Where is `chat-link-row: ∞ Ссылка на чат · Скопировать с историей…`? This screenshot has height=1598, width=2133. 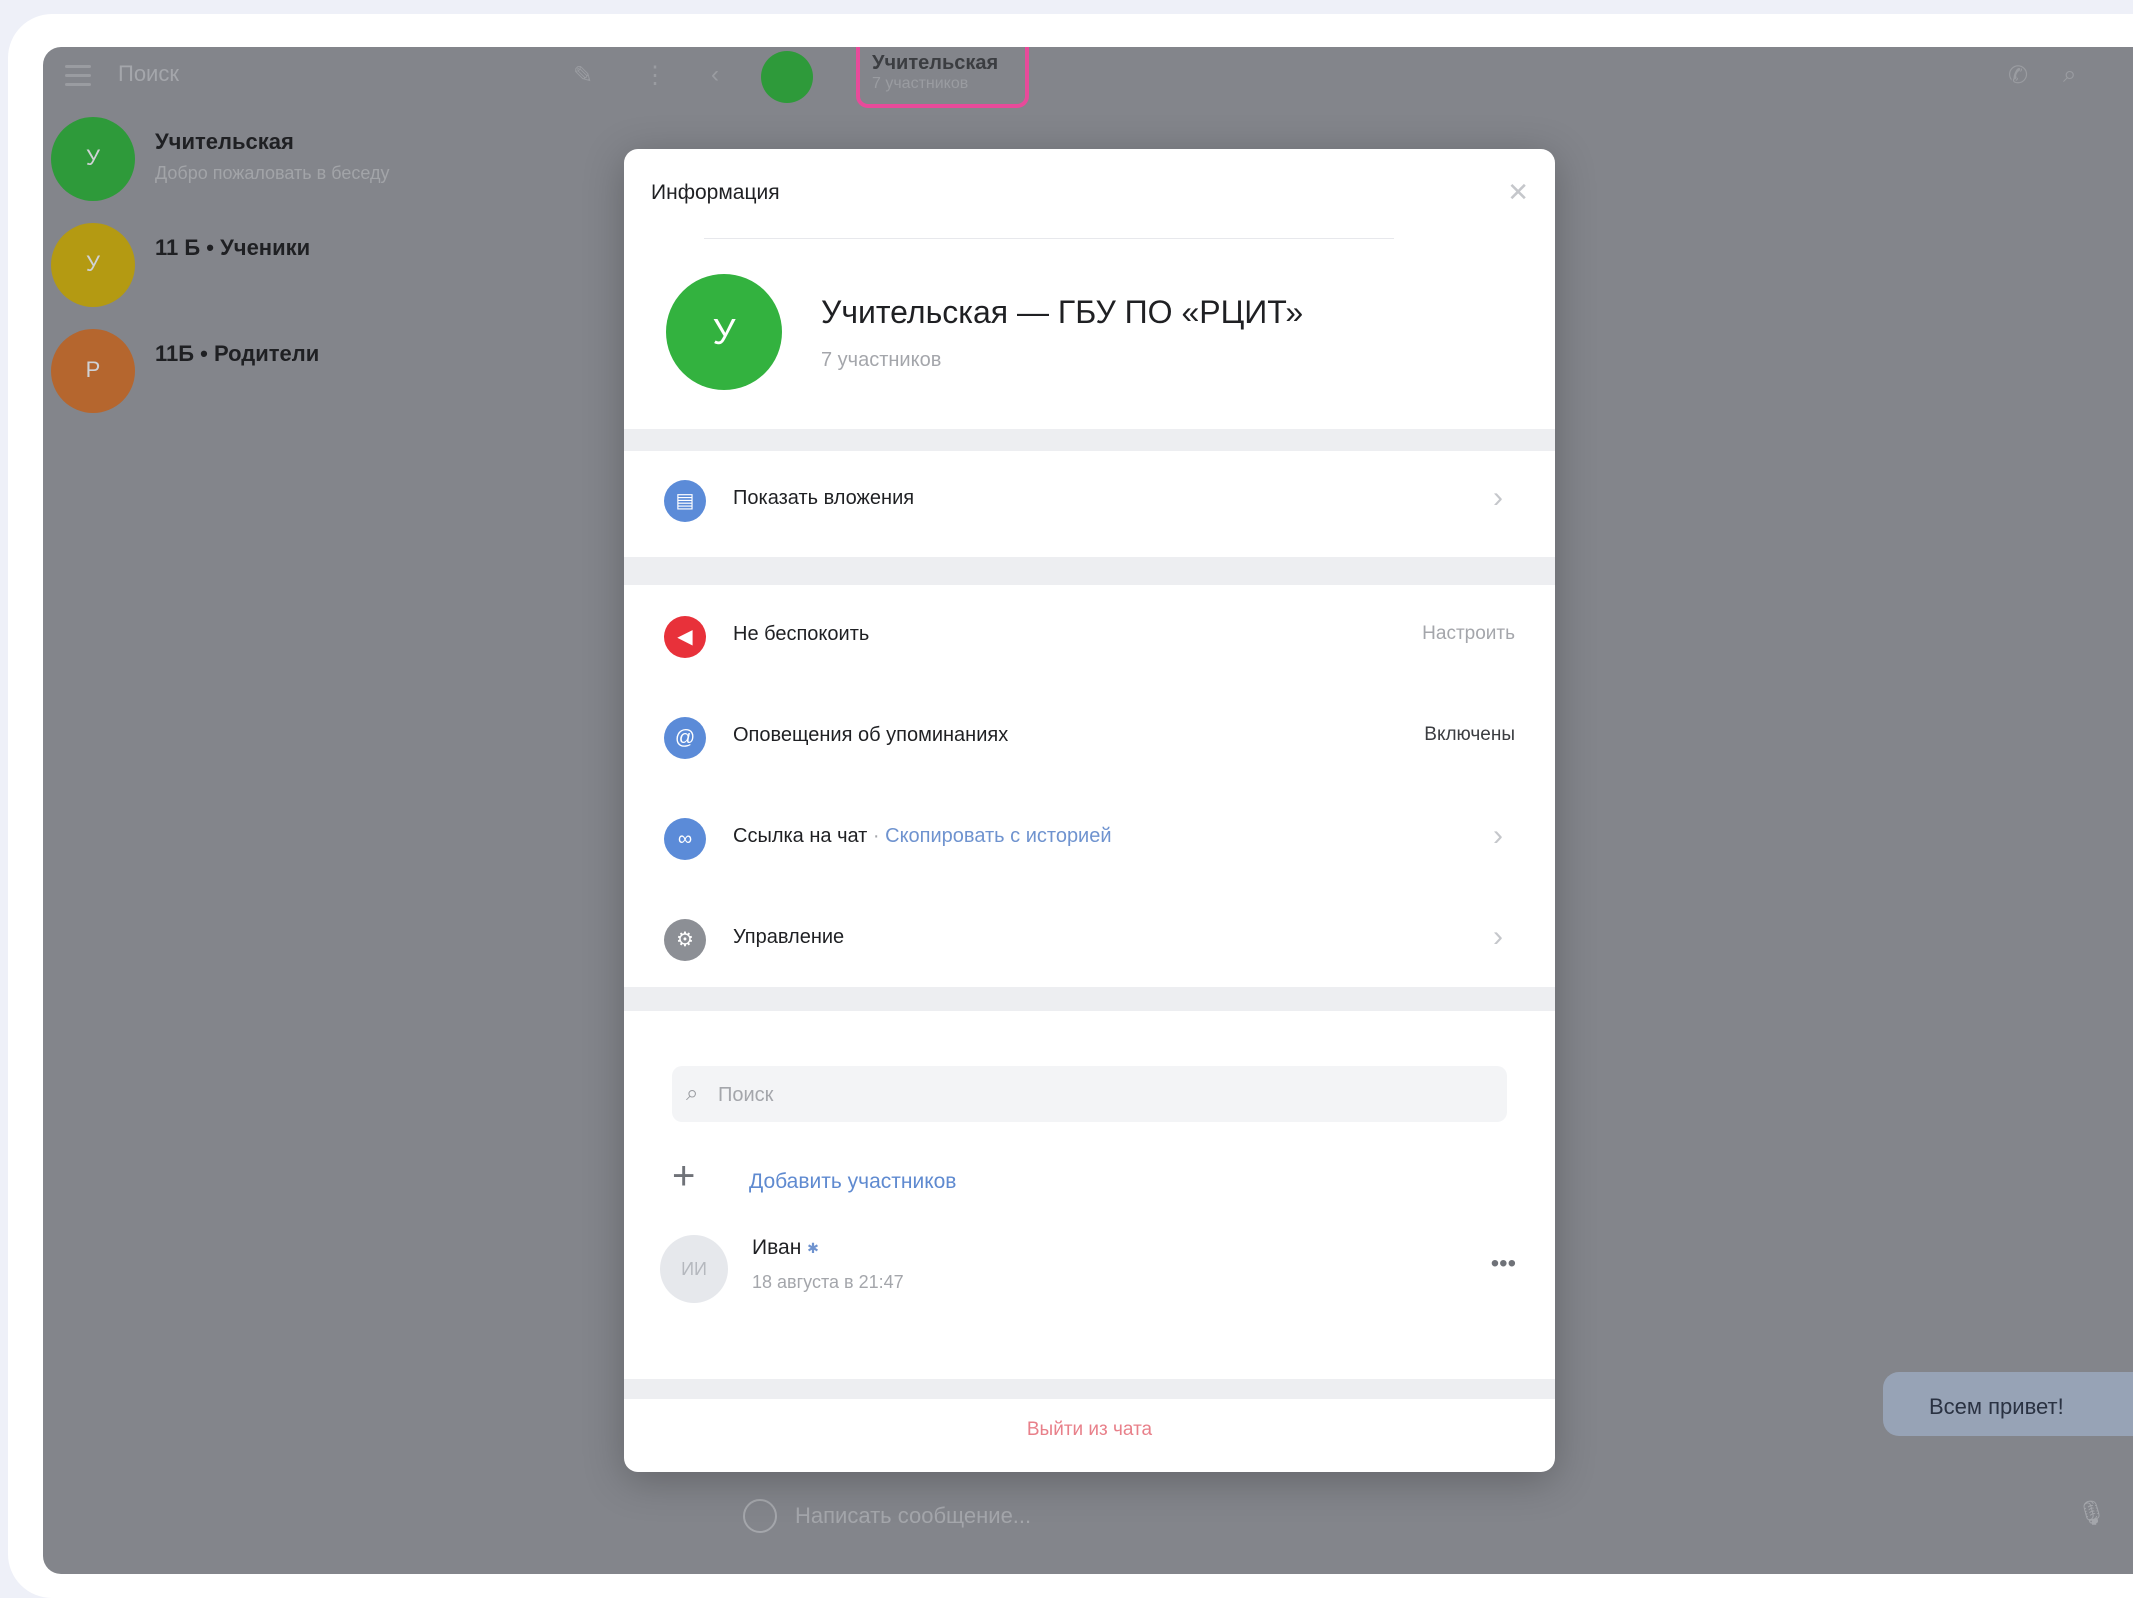 chat-link-row: ∞ Ссылка на чат · Скопировать с историей… is located at coordinates (1089, 837).